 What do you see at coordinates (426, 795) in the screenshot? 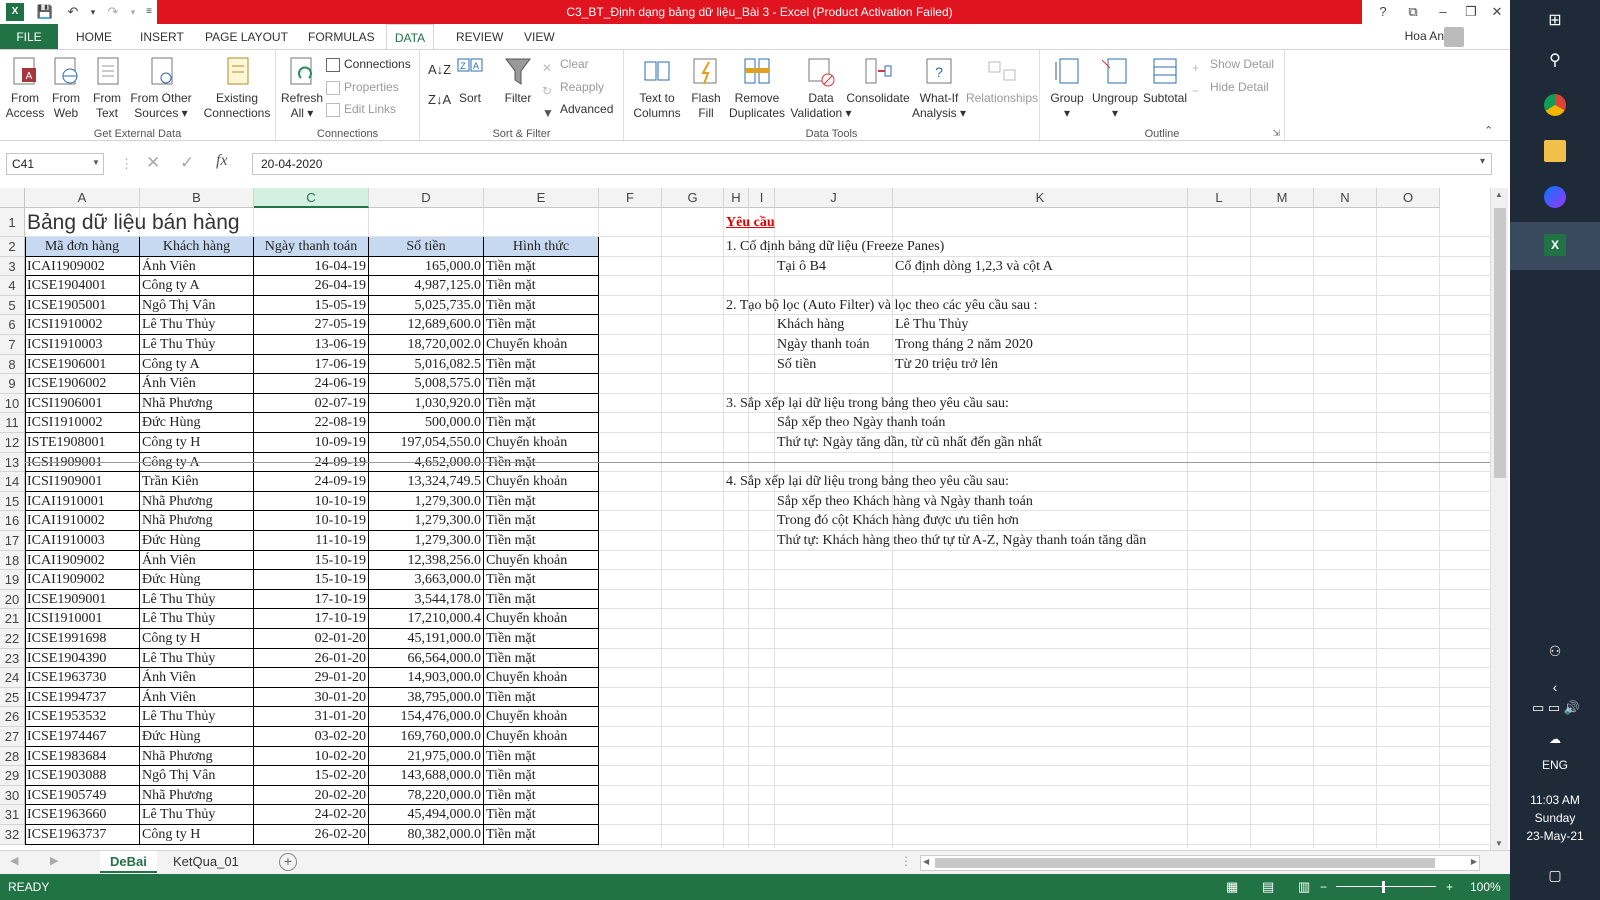
I see `table-cell: 78,220,000.0` at bounding box center [426, 795].